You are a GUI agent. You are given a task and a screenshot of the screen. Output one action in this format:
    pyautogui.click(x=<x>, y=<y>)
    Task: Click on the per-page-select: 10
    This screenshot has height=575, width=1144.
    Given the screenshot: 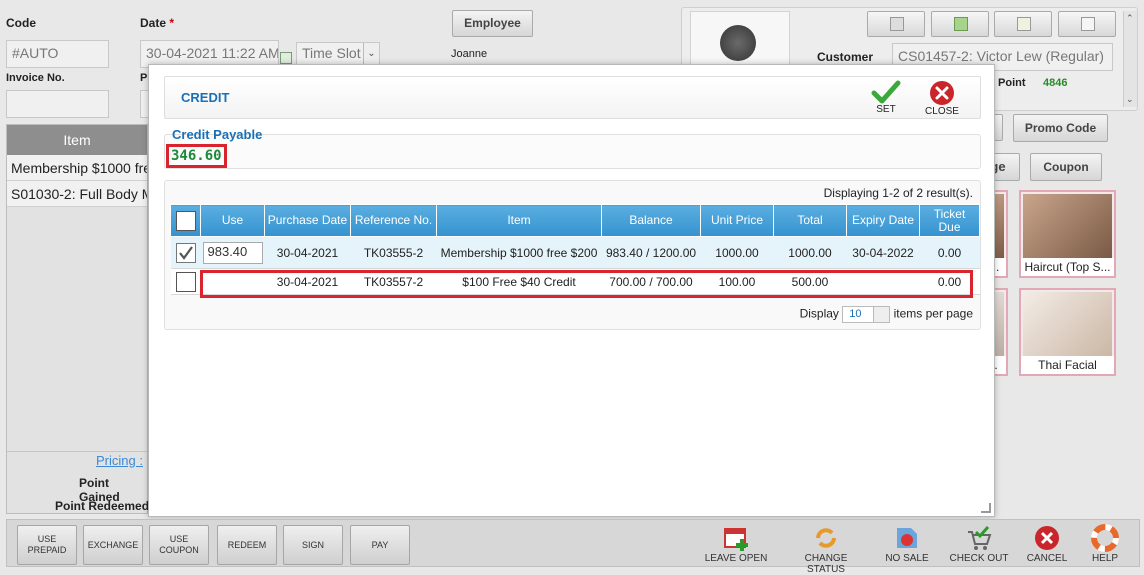 What is the action you would take?
    pyautogui.click(x=866, y=314)
    